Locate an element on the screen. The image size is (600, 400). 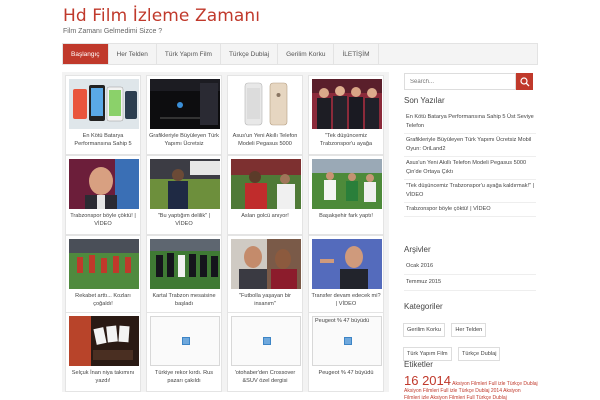
search-button is located at coordinates (524, 81).